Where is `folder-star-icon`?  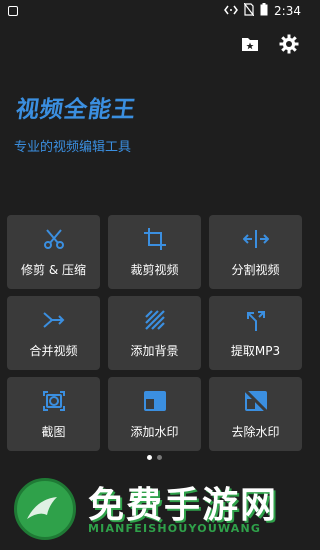 folder-star-icon is located at coordinates (250, 44).